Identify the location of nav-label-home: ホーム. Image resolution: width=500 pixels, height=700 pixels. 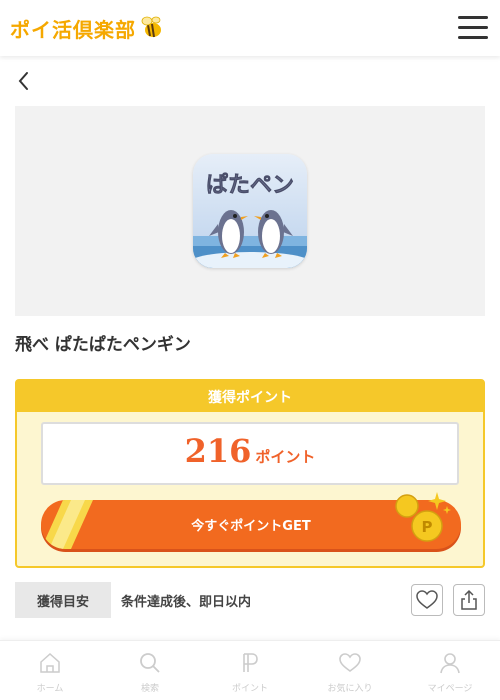
(50, 689).